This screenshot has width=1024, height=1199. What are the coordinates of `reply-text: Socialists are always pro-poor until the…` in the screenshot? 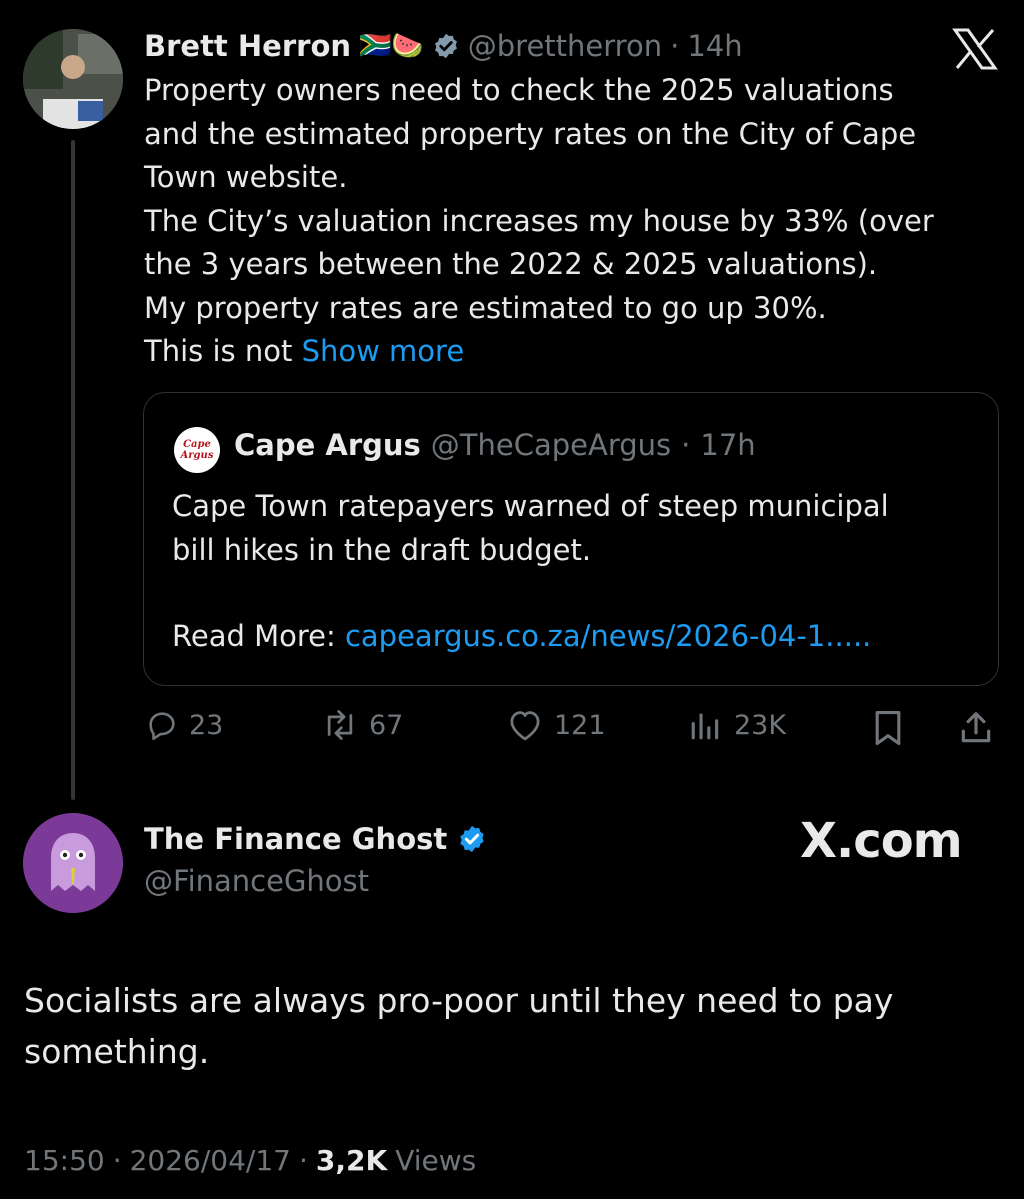 It's located at (458, 1026).